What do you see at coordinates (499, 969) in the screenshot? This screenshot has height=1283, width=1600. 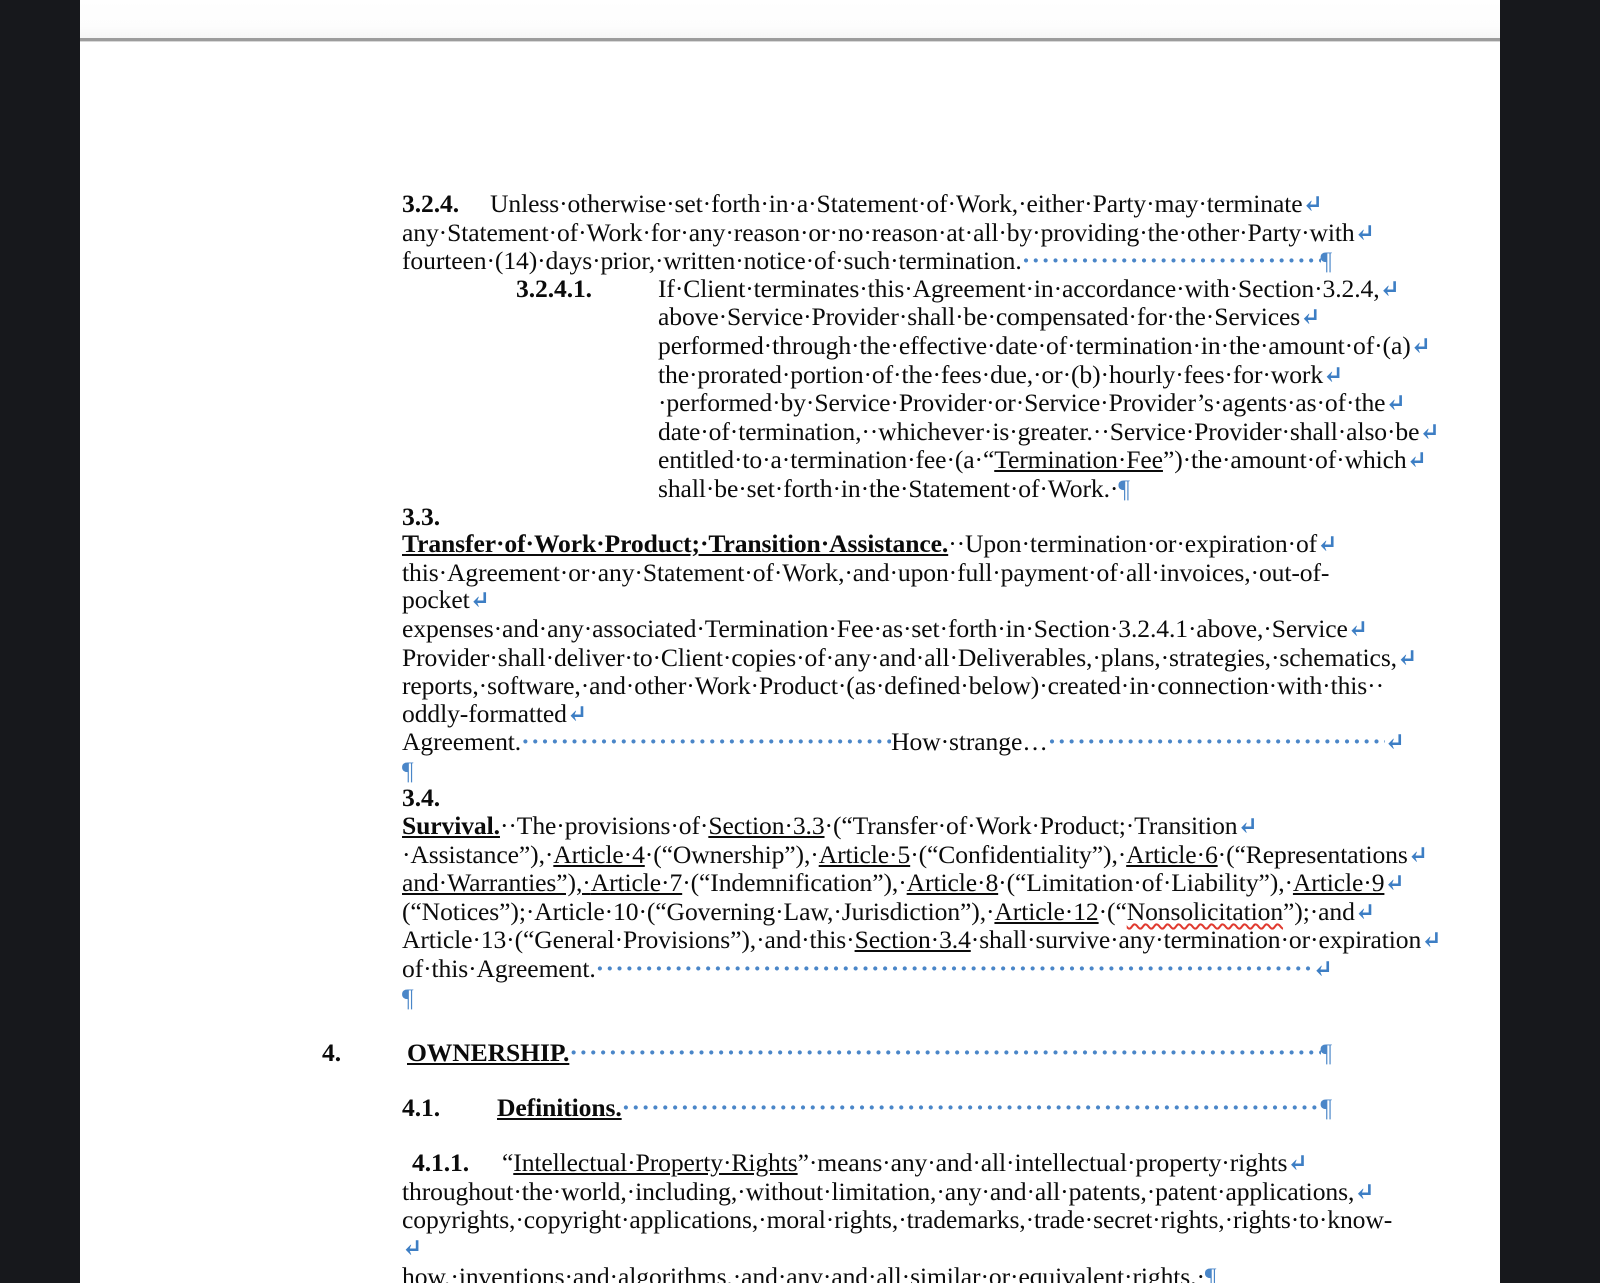 I see `section-3-4-line-6: of·this·Agreement.` at bounding box center [499, 969].